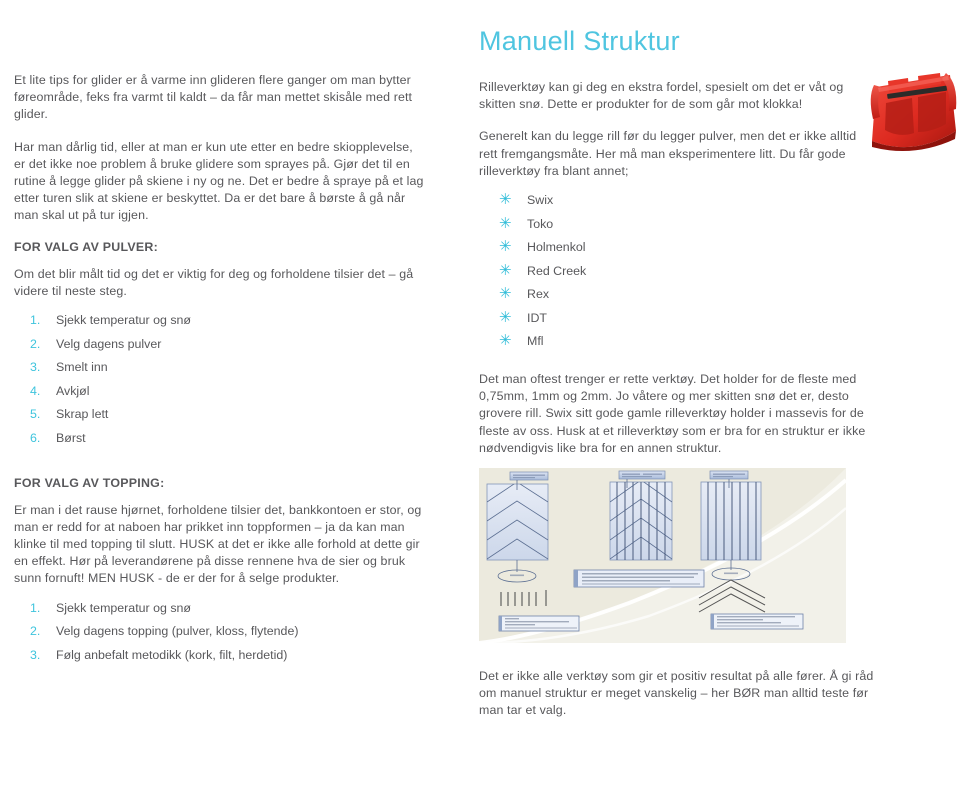 The image size is (960, 787). What do you see at coordinates (712, 200) in the screenshot?
I see `list-item: ✳ Swix` at bounding box center [712, 200].